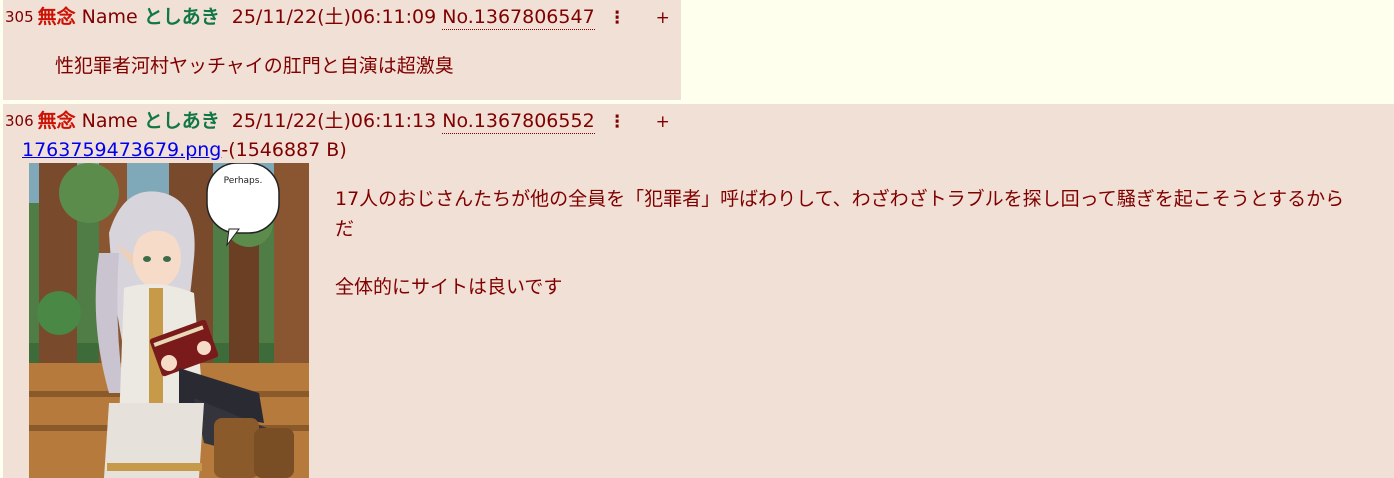  I want to click on post-datetime: 25/11/22(土)06:11:09, so click(334, 17).